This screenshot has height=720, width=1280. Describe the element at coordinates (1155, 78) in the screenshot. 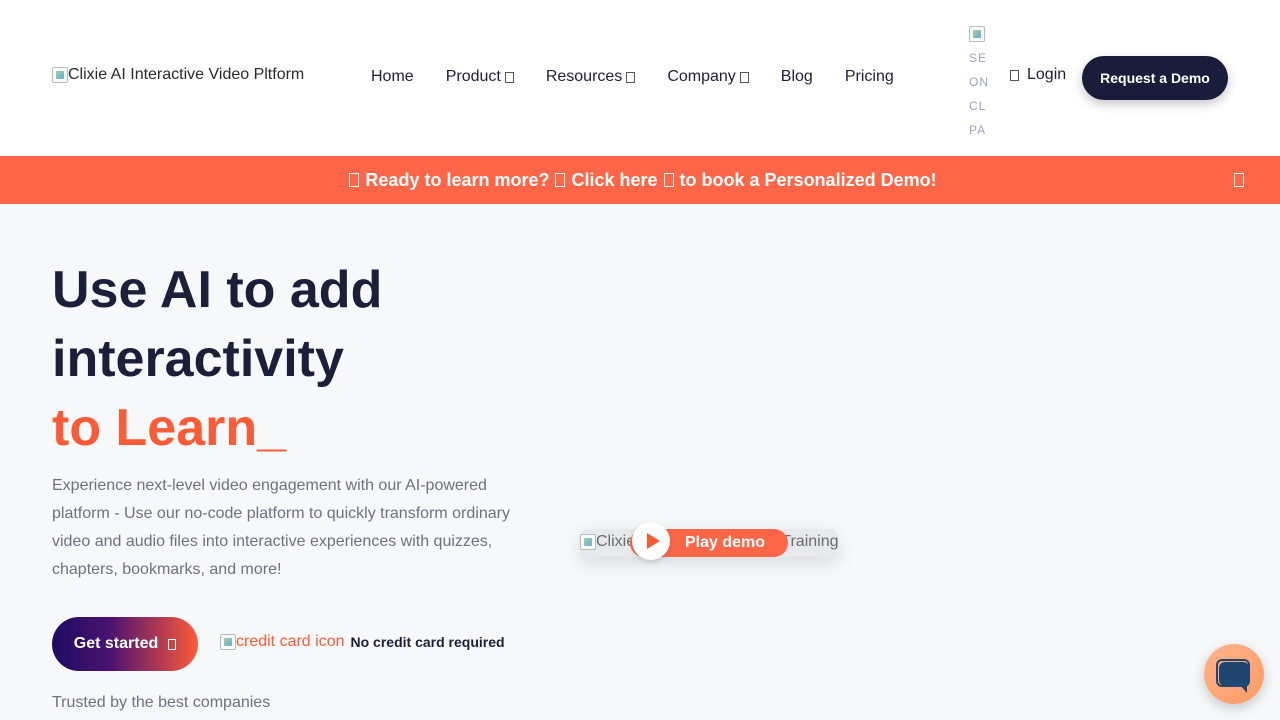

I see `request-demo-button: Request a Demo` at that location.